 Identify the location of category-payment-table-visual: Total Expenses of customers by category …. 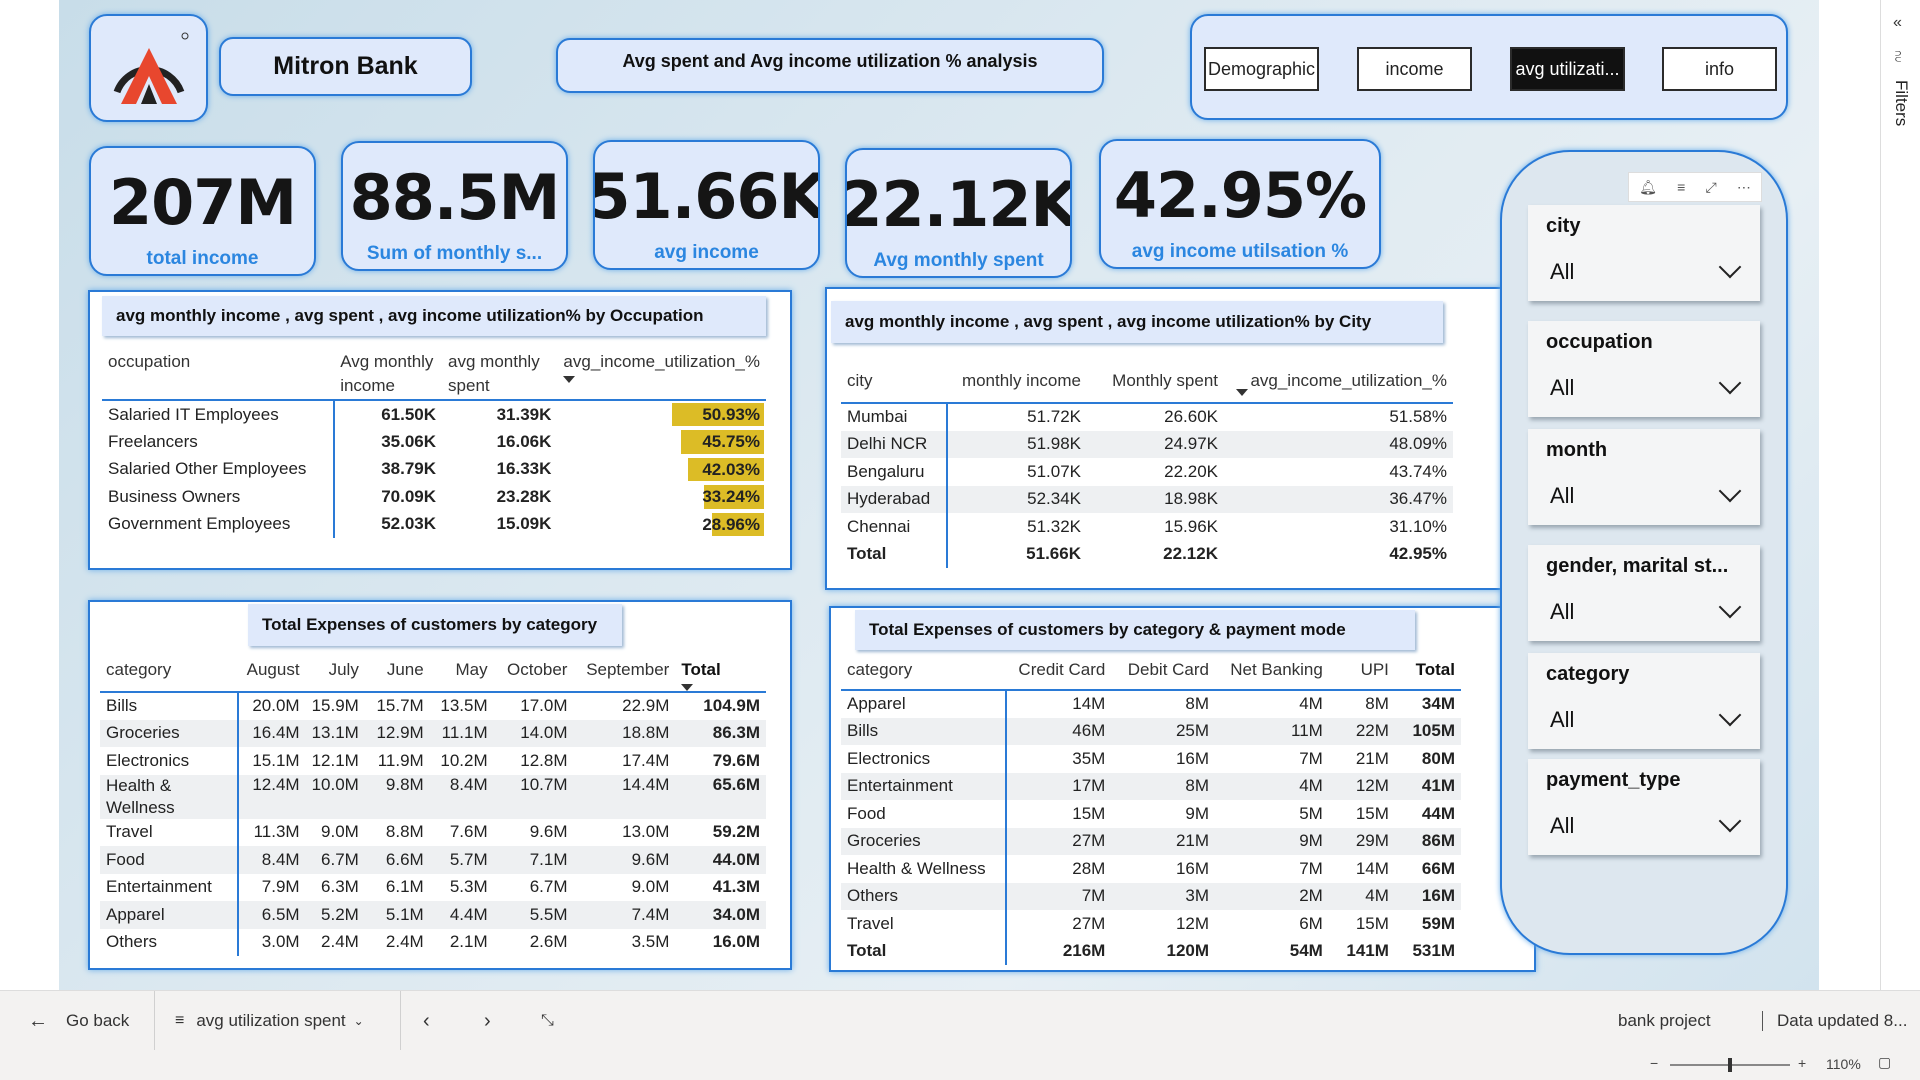
(1182, 789).